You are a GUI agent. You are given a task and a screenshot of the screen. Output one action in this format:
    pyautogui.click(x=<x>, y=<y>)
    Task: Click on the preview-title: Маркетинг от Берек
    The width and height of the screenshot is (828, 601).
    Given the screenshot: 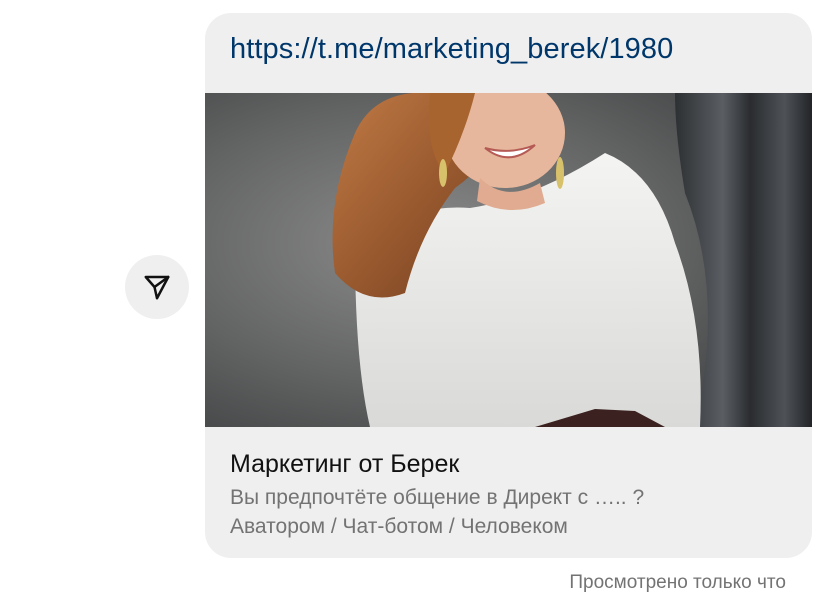 What is the action you would take?
    pyautogui.click(x=345, y=464)
    